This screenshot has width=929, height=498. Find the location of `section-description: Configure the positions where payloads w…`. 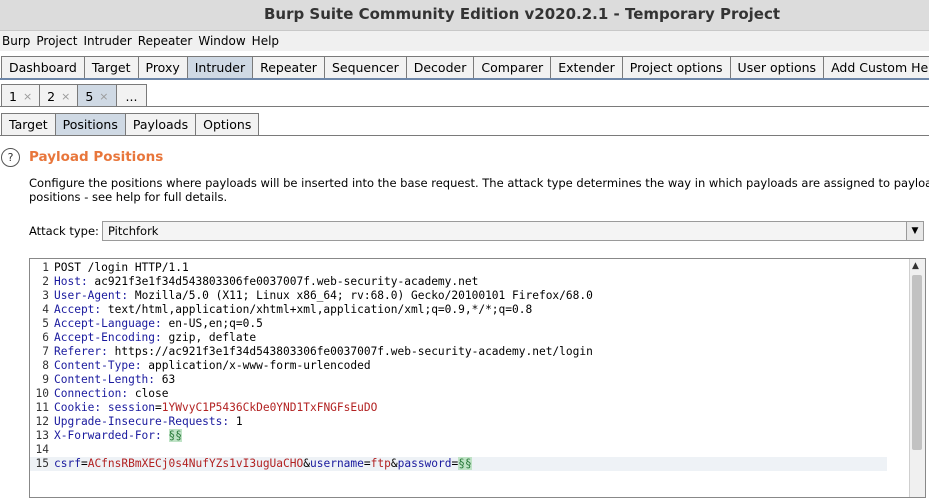

section-description: Configure the positions where payloads w… is located at coordinates (479, 190).